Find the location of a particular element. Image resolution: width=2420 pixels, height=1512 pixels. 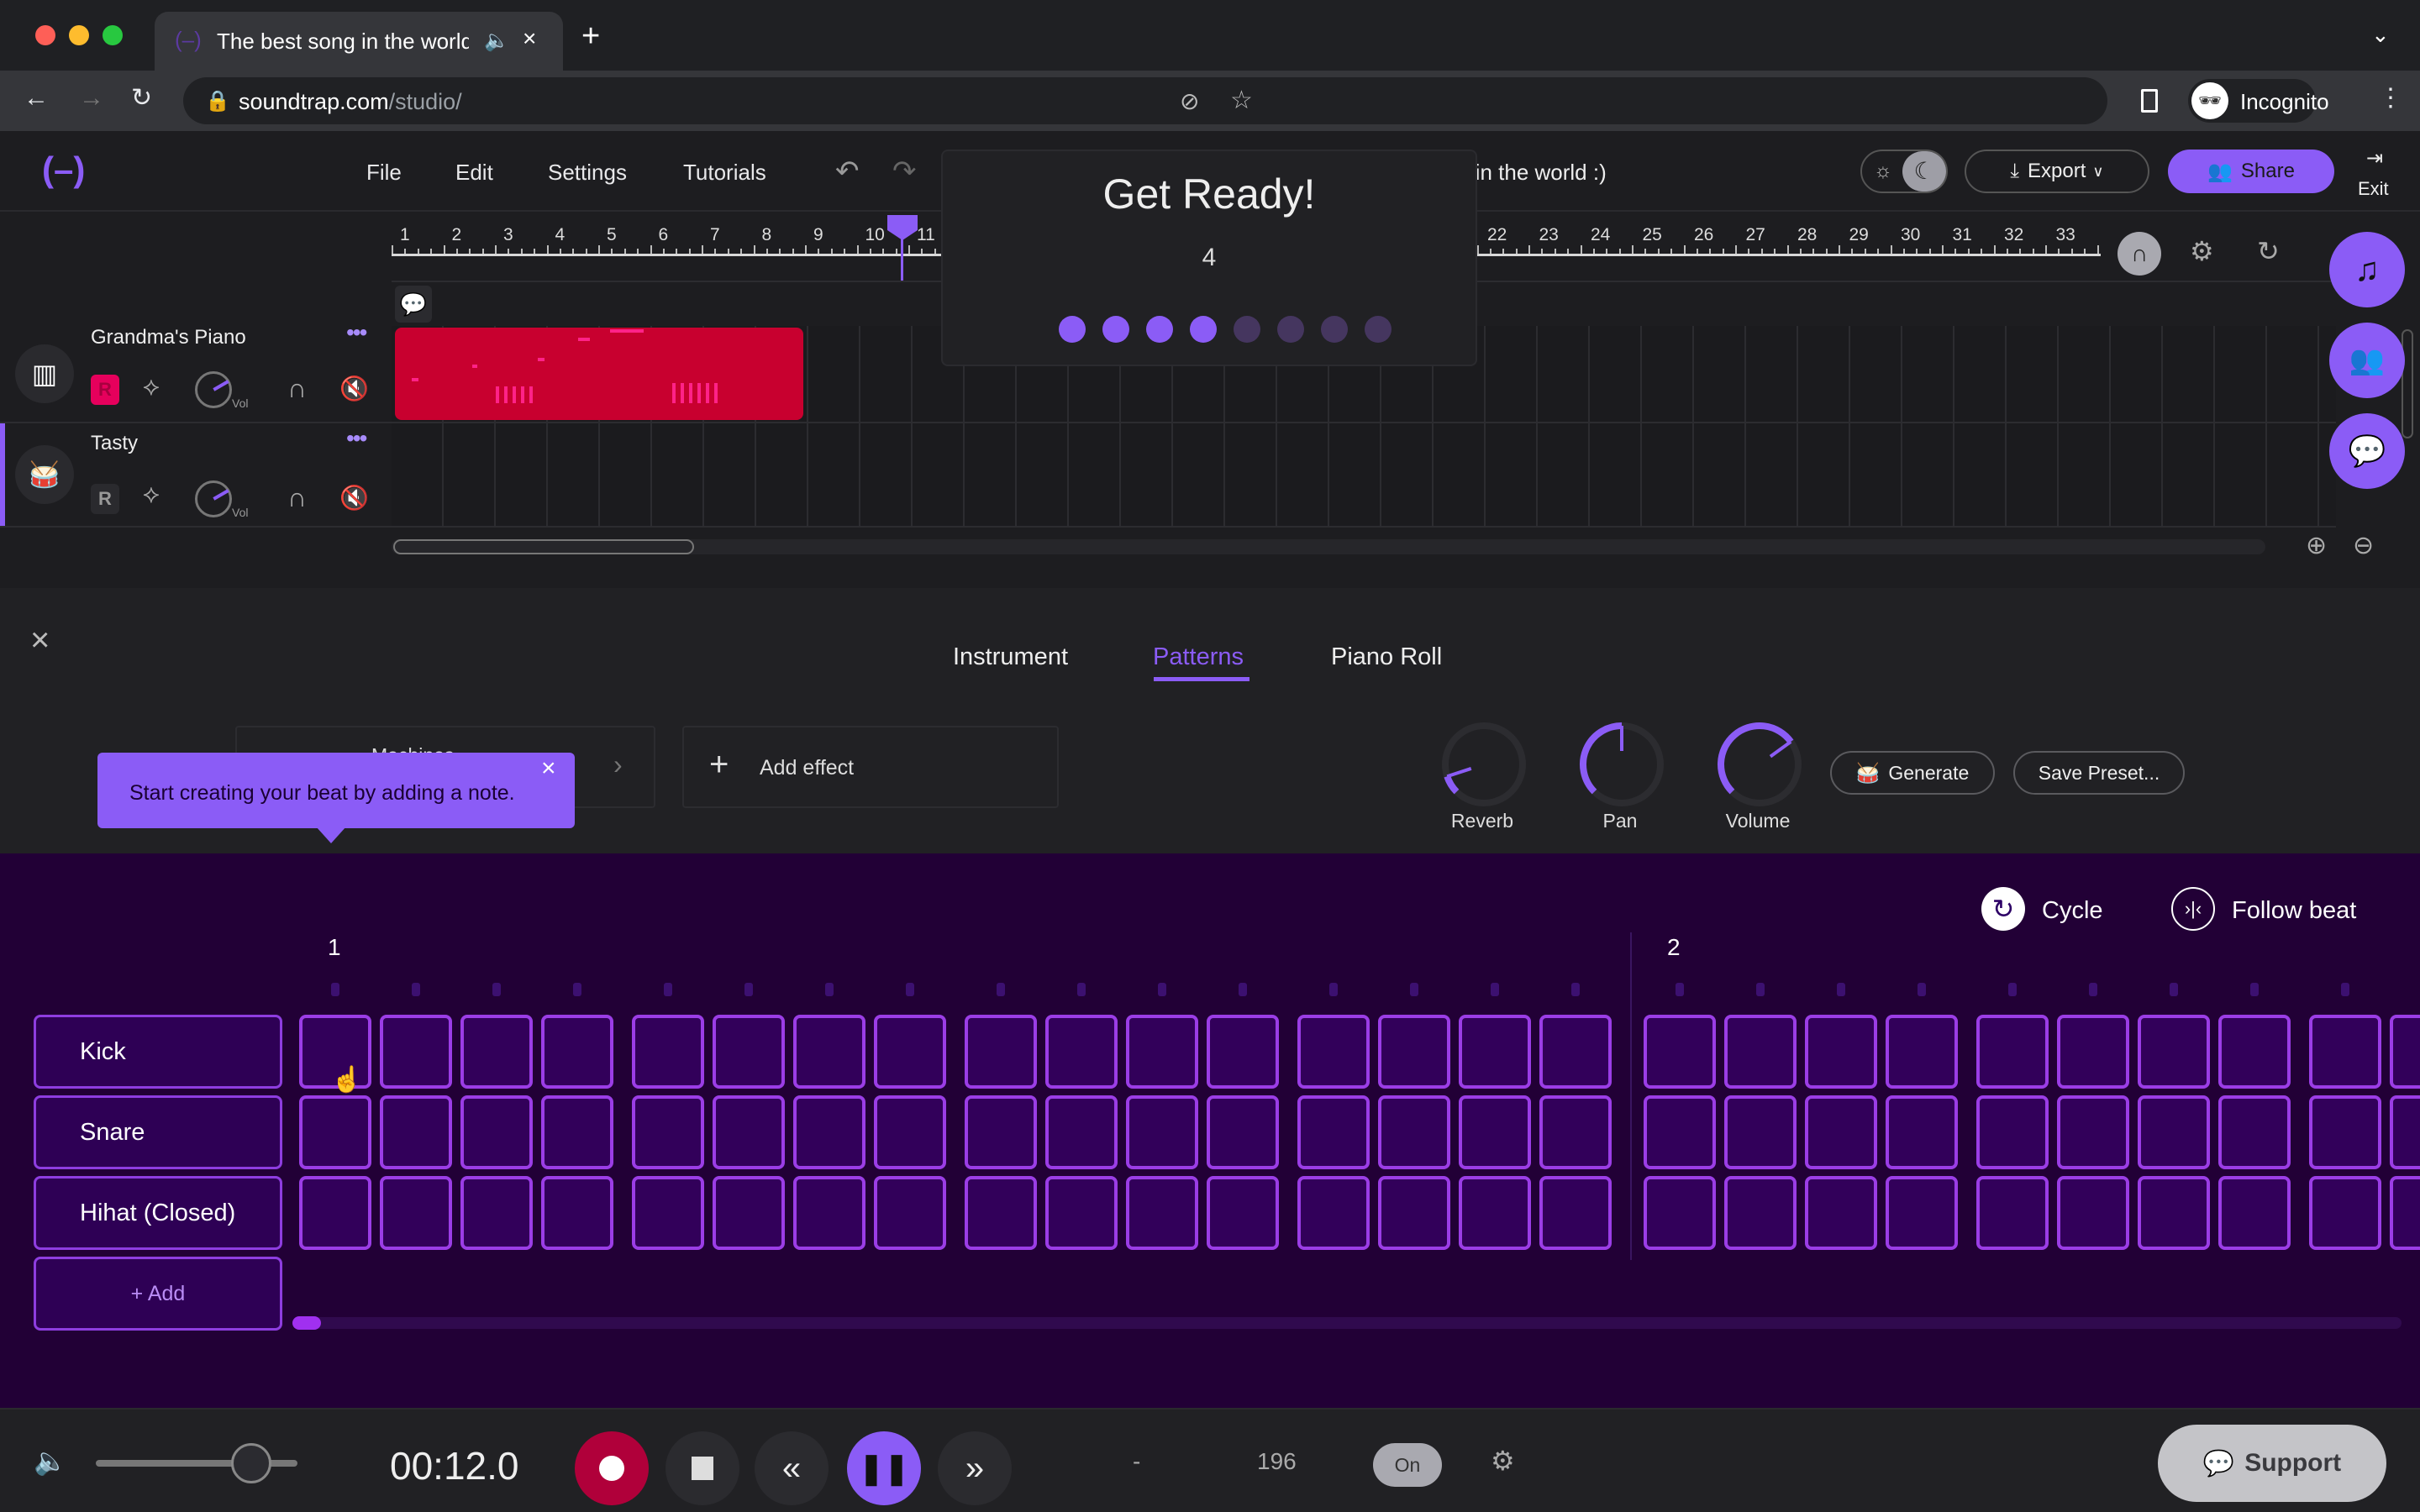

side-panel-icon is located at coordinates (2149, 101).